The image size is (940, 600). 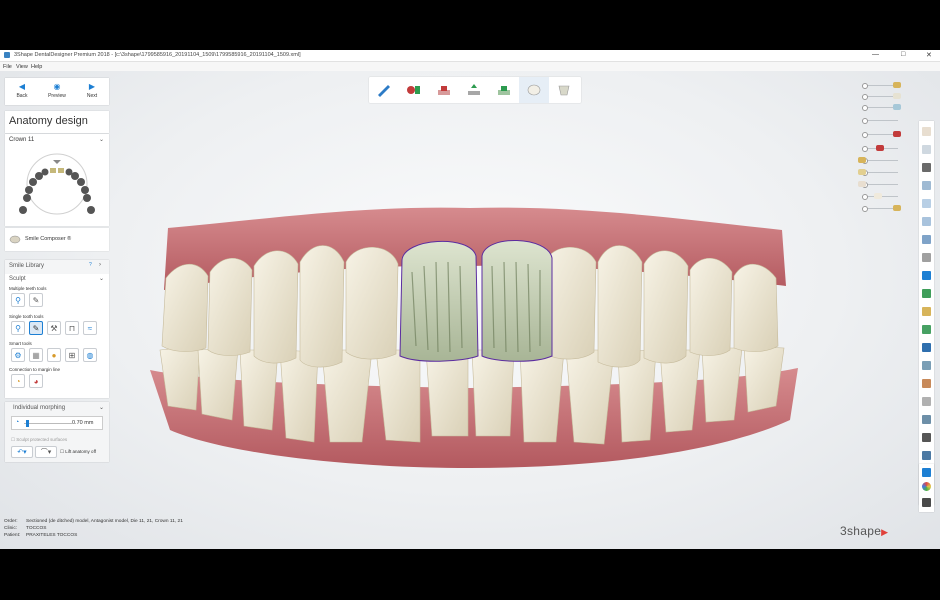 I want to click on crown-select: Crown 11, so click(x=21, y=140).